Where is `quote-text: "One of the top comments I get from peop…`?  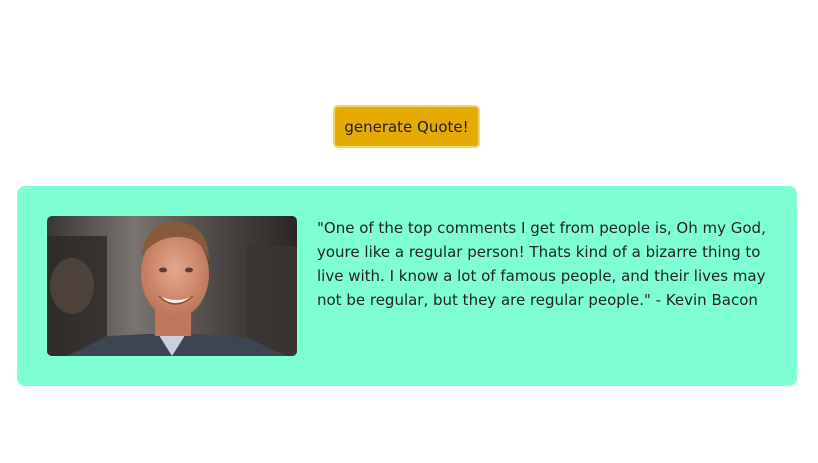 quote-text: "One of the top comments I get from peop… is located at coordinates (541, 264).